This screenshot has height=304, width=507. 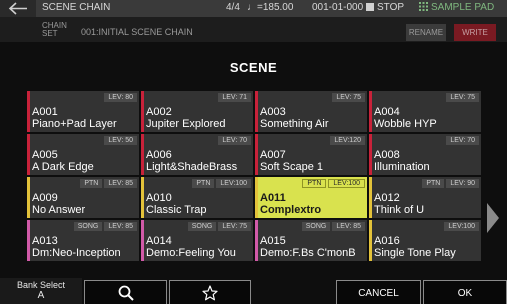 What do you see at coordinates (197, 197) in the screenshot?
I see `scene-cell: PTN LEV:100 A010 Classic Trap` at bounding box center [197, 197].